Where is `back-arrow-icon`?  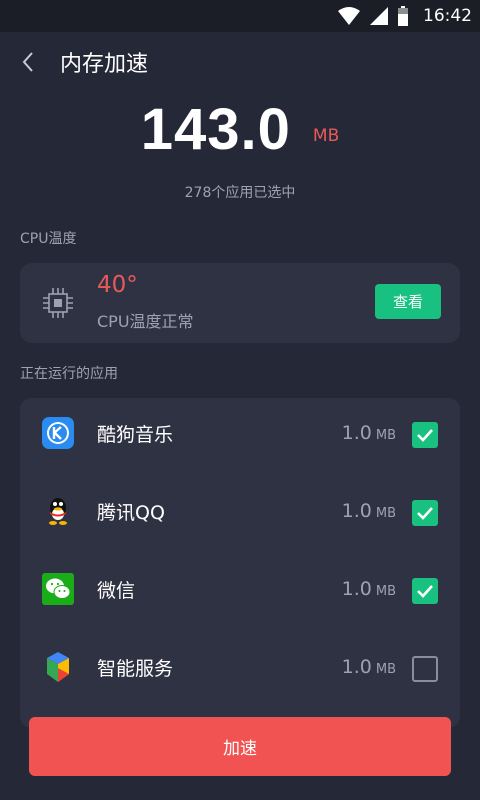
back-arrow-icon is located at coordinates (29, 62).